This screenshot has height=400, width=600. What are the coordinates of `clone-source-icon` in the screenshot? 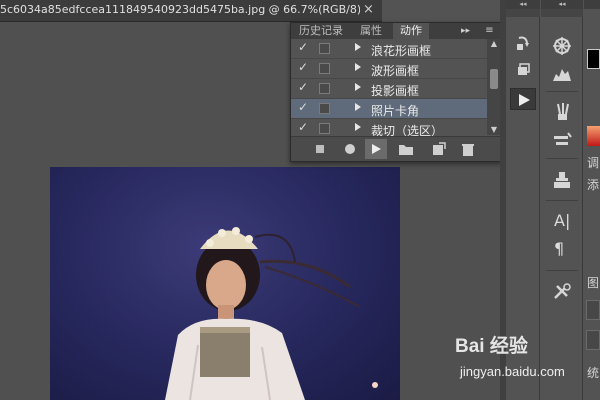 It's located at (562, 180).